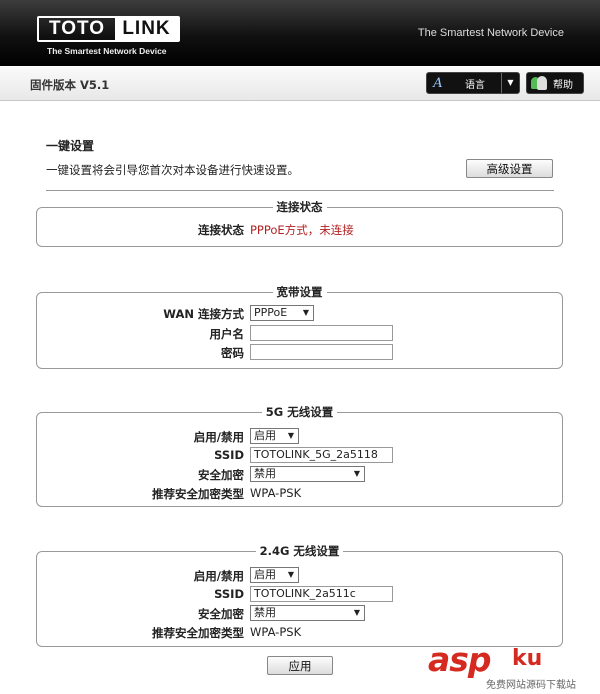 Image resolution: width=600 pixels, height=694 pixels. I want to click on wifi-5g-ssid-input: TOTOLINK_5G_2a5118, so click(321, 455).